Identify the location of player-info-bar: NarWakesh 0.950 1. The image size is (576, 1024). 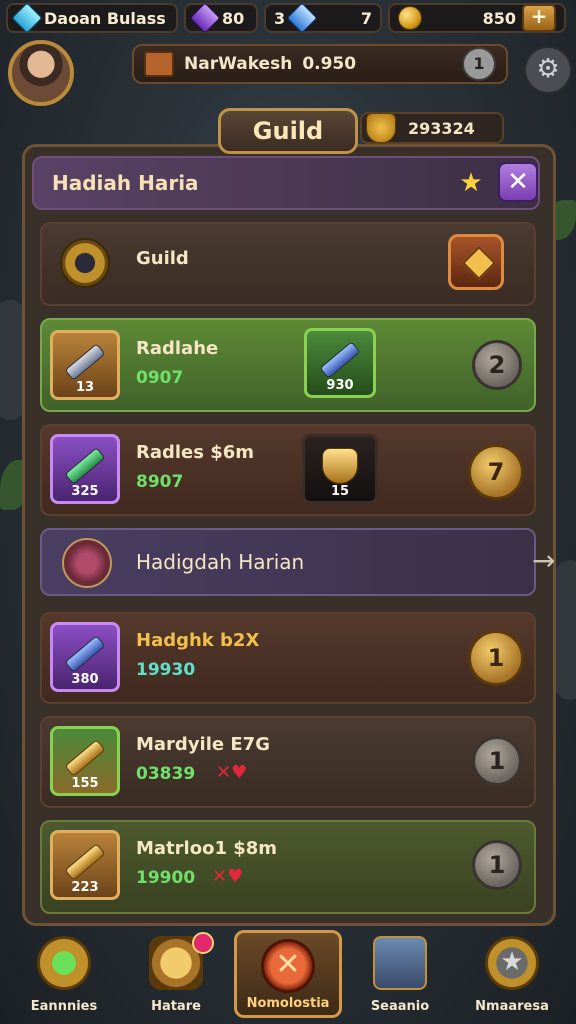
(320, 64).